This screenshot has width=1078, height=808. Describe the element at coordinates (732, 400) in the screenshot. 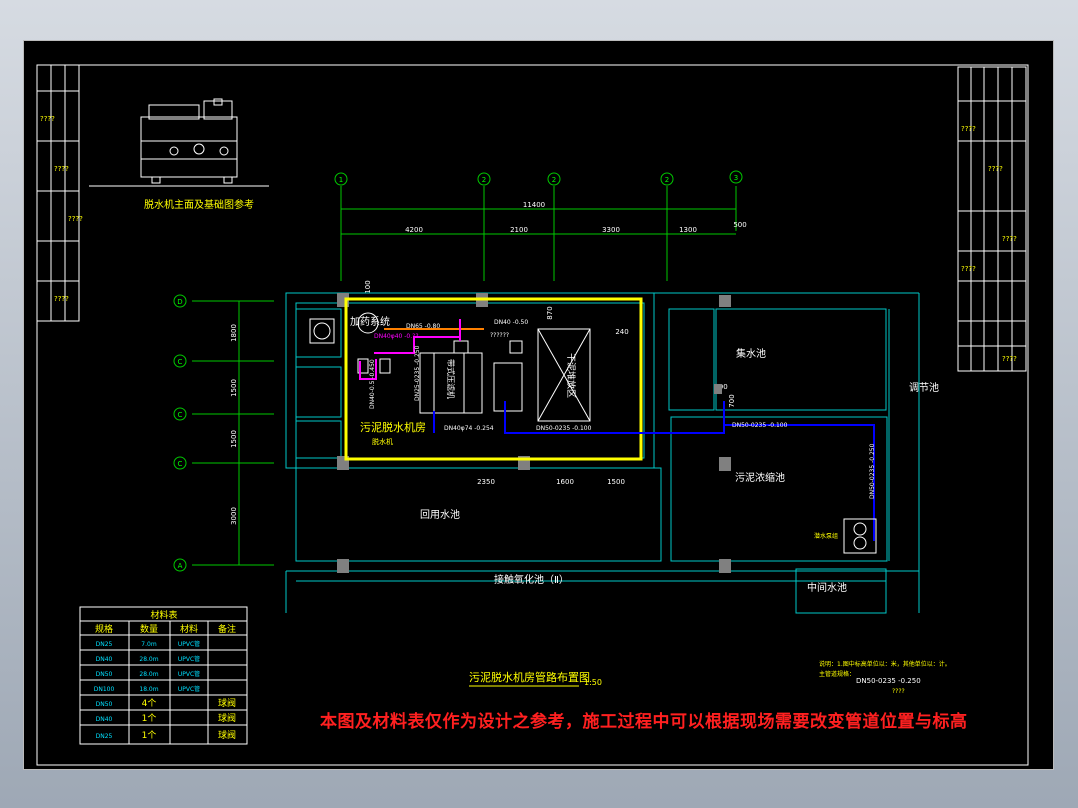

I see `dim-inner: 700` at that location.